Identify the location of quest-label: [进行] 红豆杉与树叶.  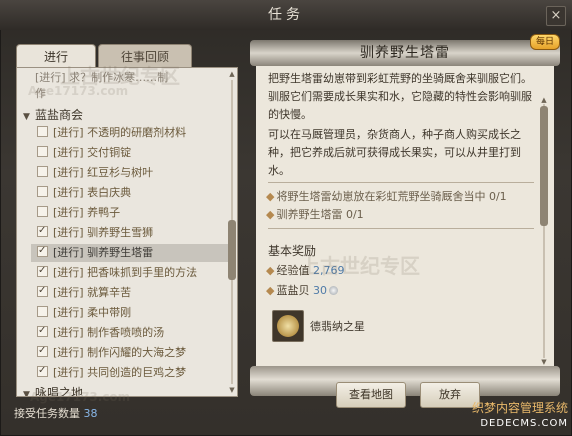
(103, 172).